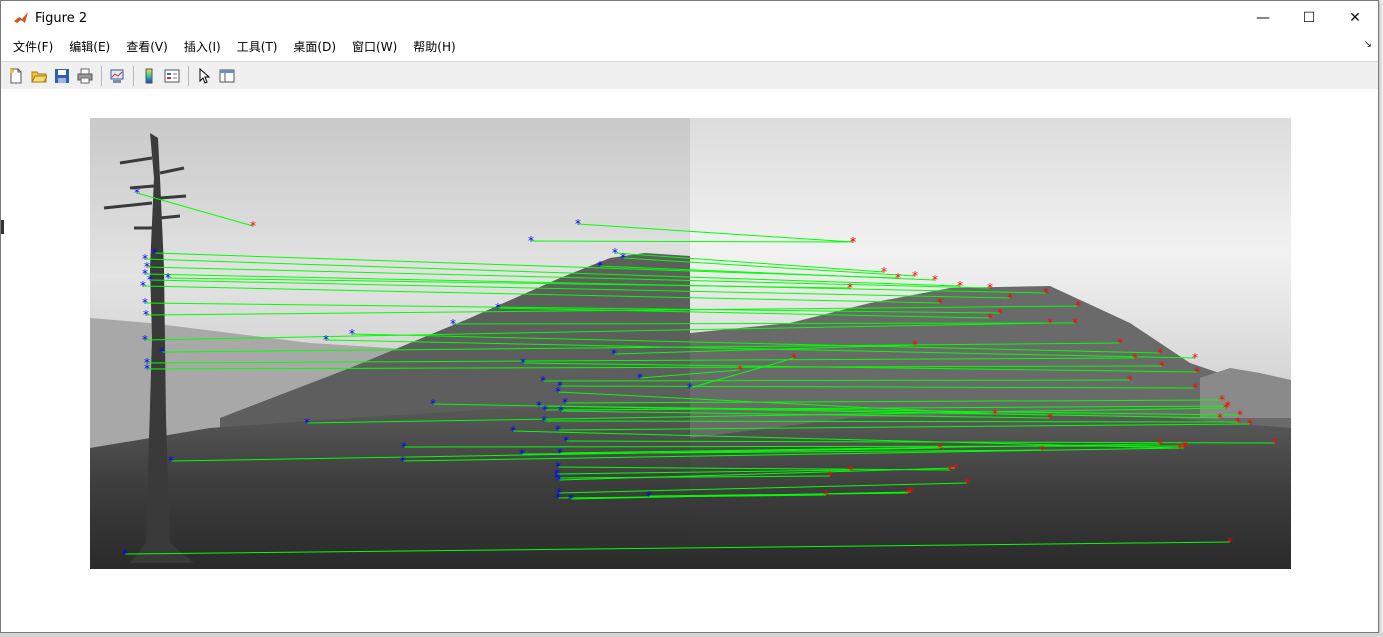  What do you see at coordinates (172, 76) in the screenshot?
I see `legend-icon` at bounding box center [172, 76].